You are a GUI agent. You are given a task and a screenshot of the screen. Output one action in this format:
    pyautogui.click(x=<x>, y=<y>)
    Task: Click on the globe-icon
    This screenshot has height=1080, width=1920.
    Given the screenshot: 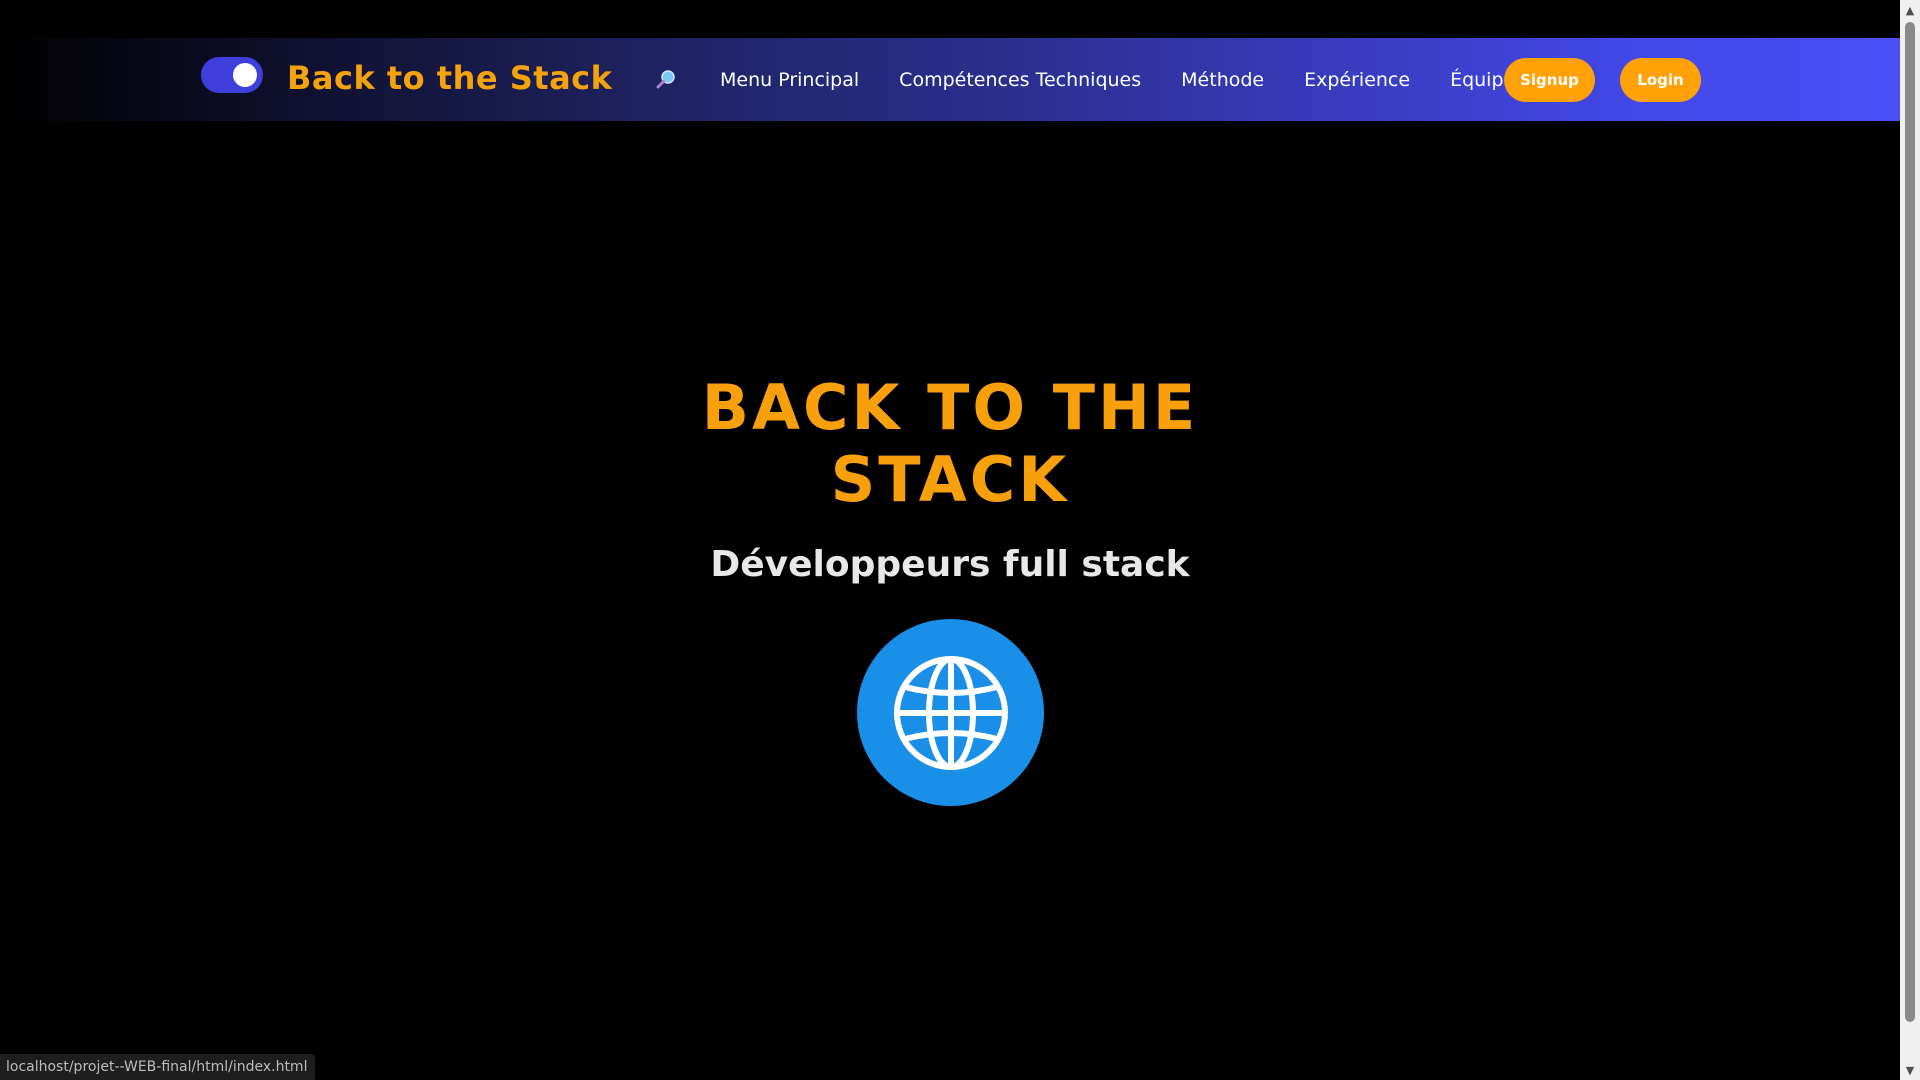 What is the action you would take?
    pyautogui.click(x=950, y=712)
    